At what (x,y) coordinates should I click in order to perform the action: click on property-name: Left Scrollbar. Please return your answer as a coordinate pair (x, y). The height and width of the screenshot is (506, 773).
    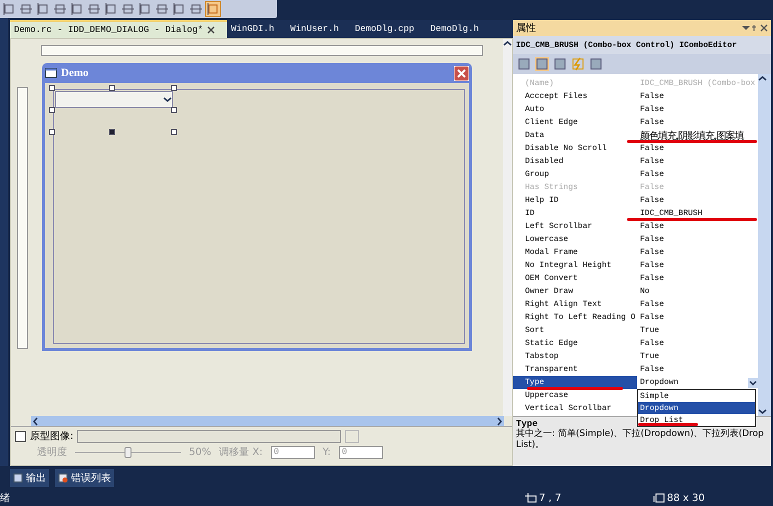
    Looking at the image, I should click on (575, 226).